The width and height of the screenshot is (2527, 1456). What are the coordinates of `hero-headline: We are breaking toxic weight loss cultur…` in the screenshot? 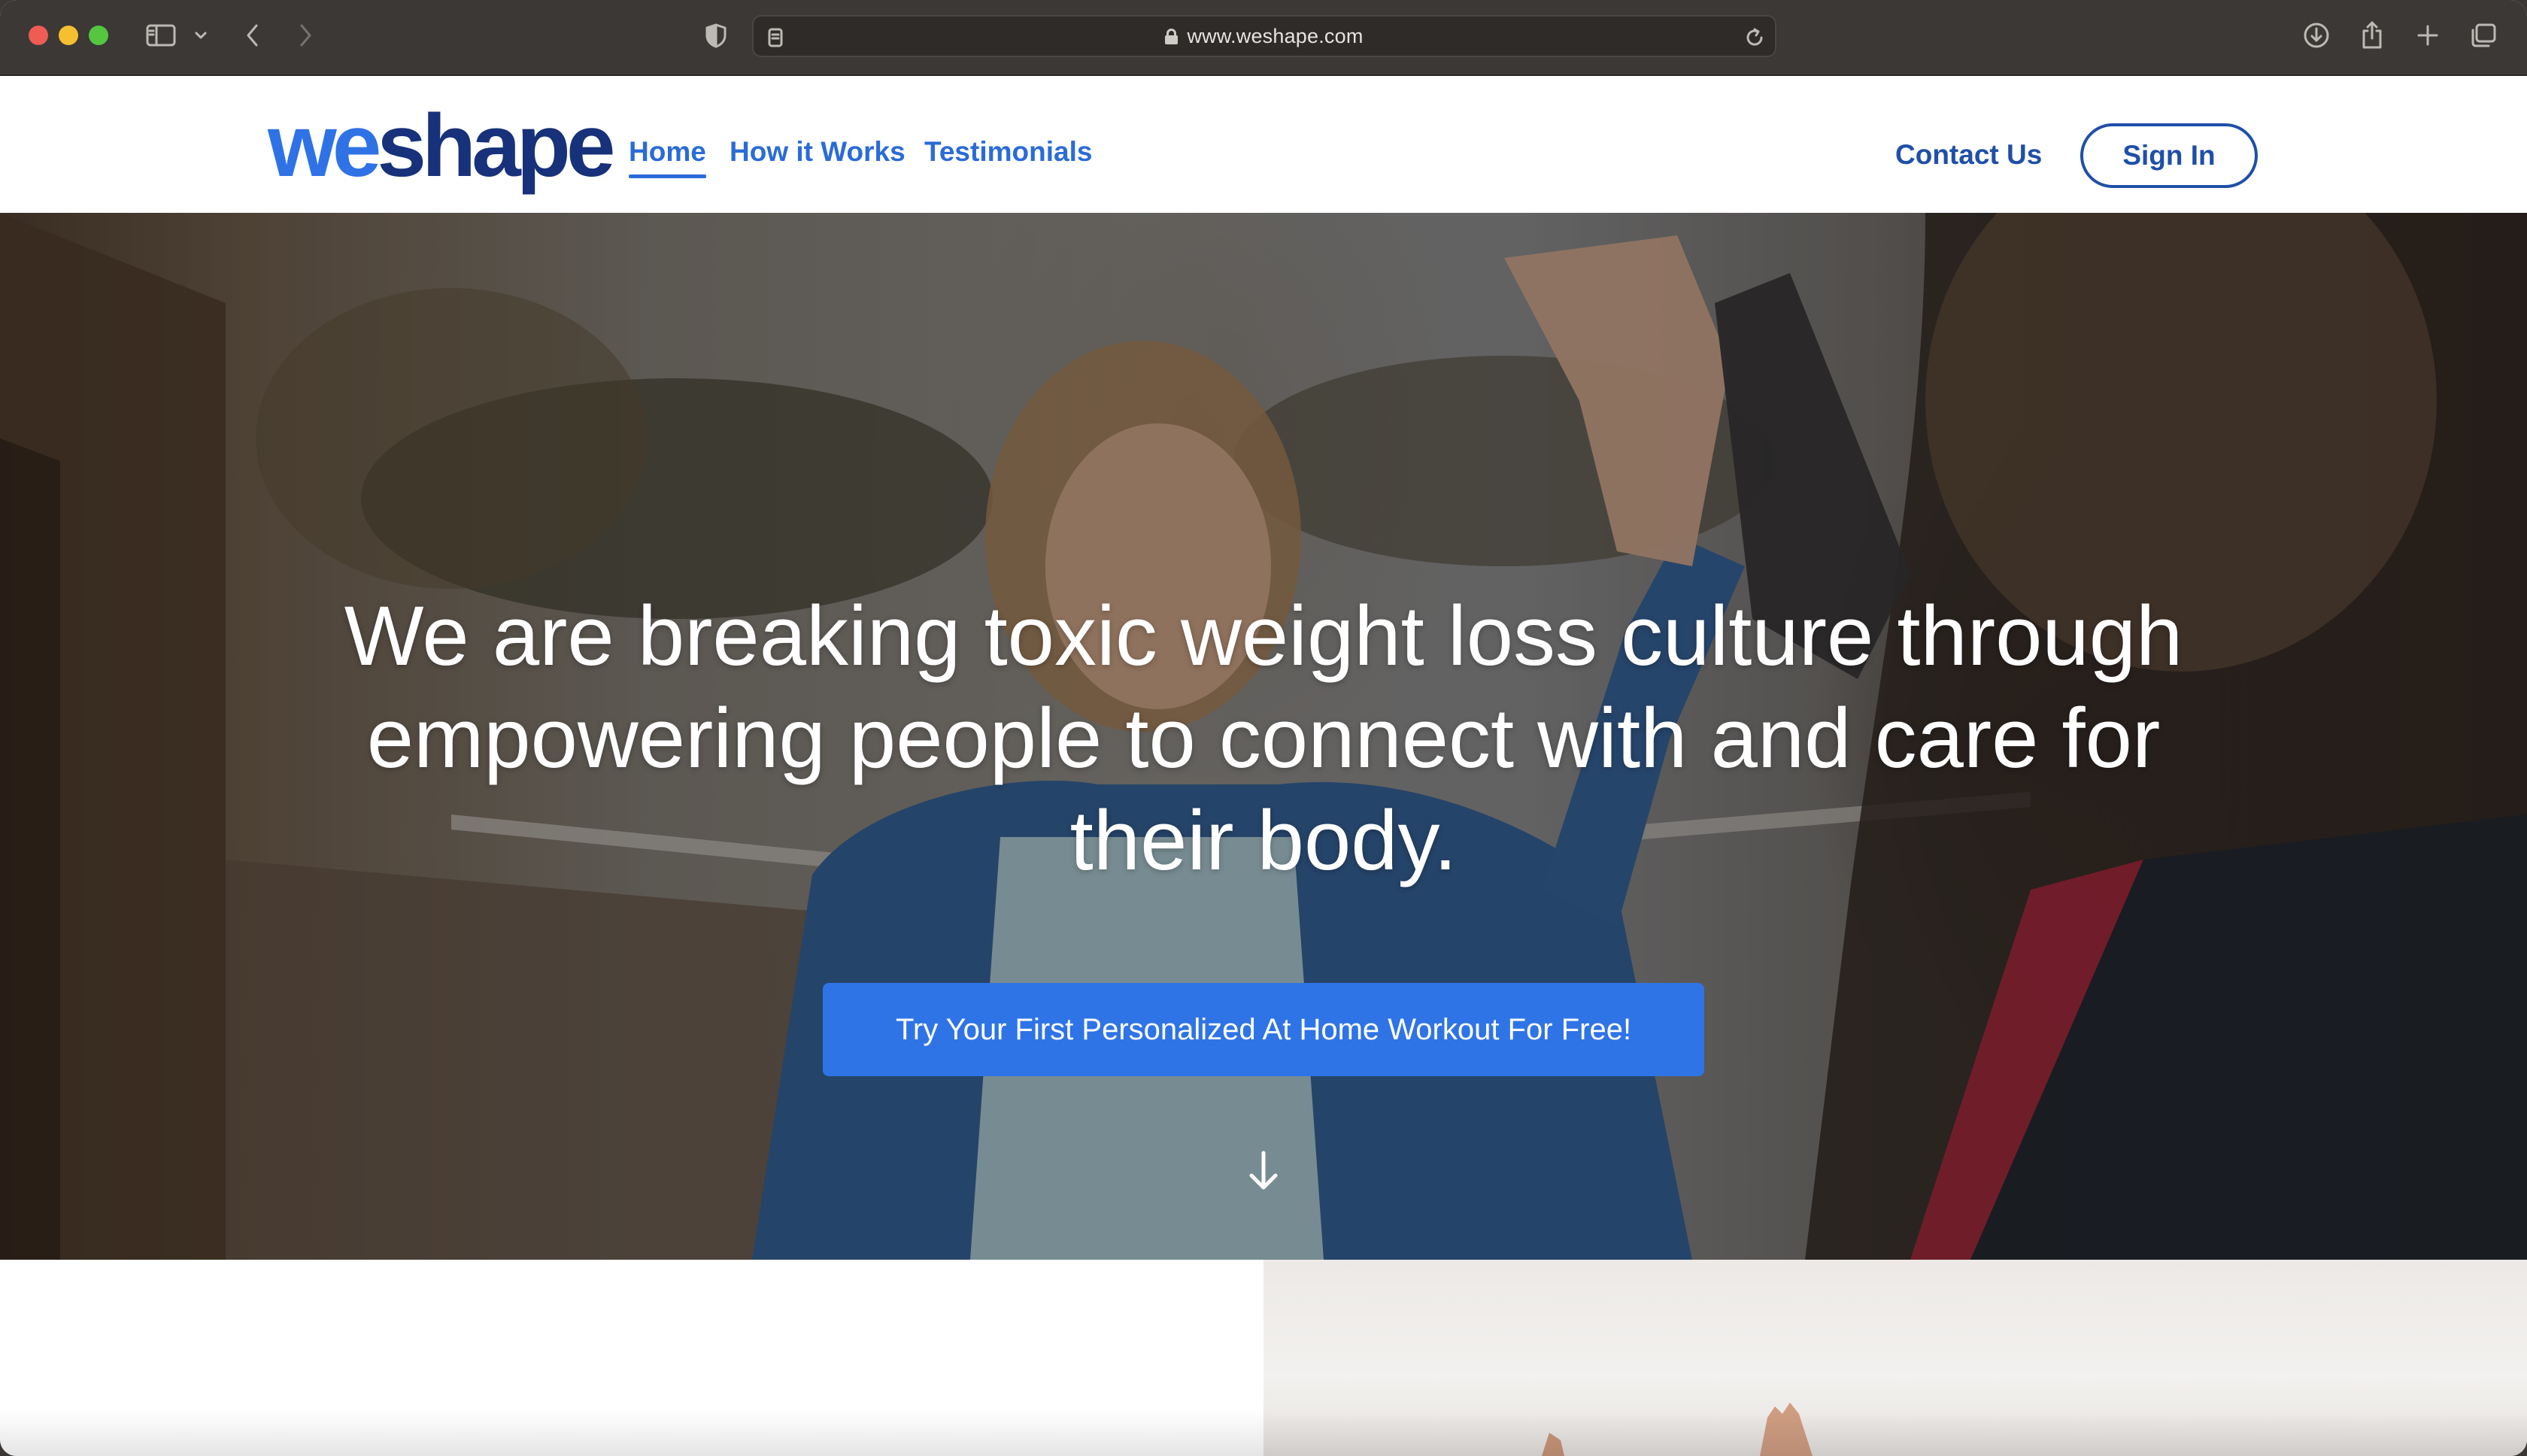 It's located at (1263, 738).